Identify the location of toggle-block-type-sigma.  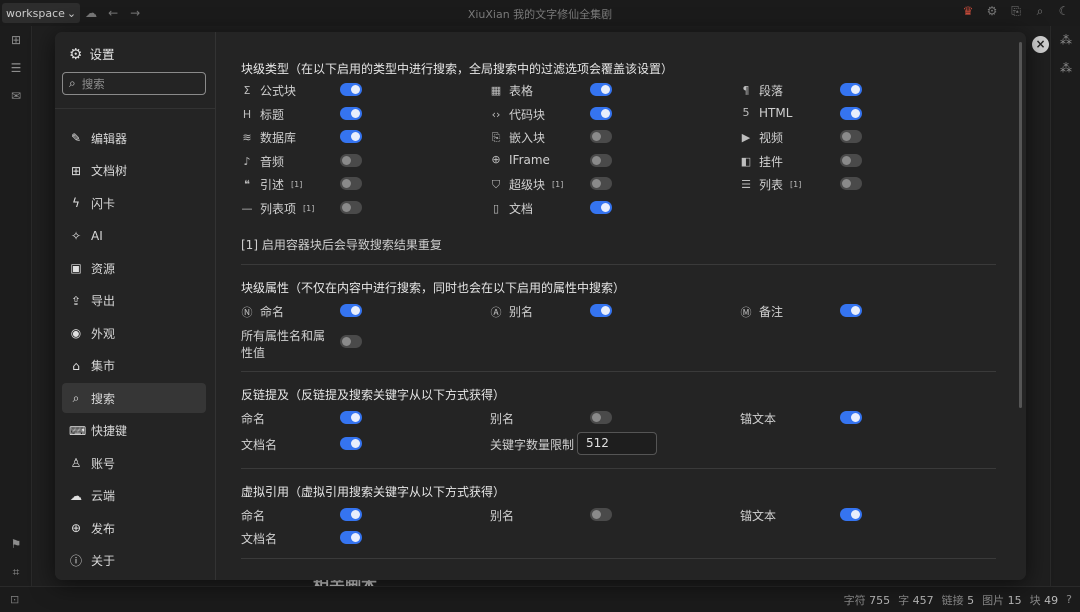
(351, 89).